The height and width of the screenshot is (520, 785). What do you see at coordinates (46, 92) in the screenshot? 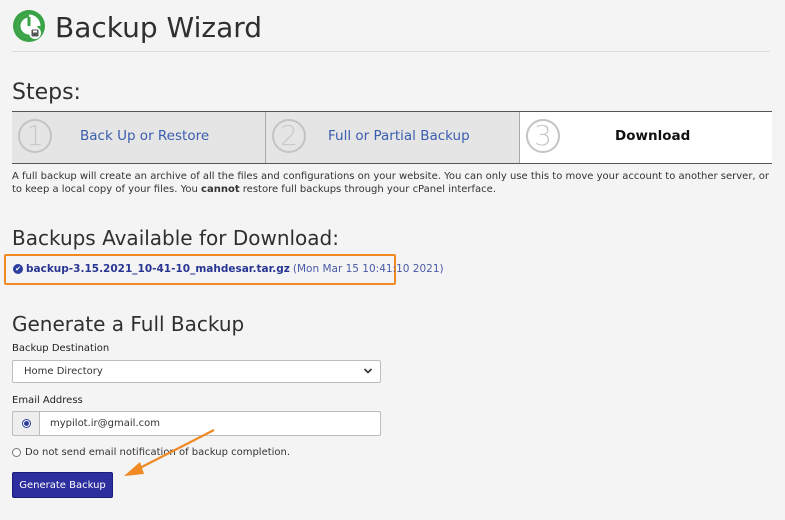
I see `steps-heading: Steps:` at bounding box center [46, 92].